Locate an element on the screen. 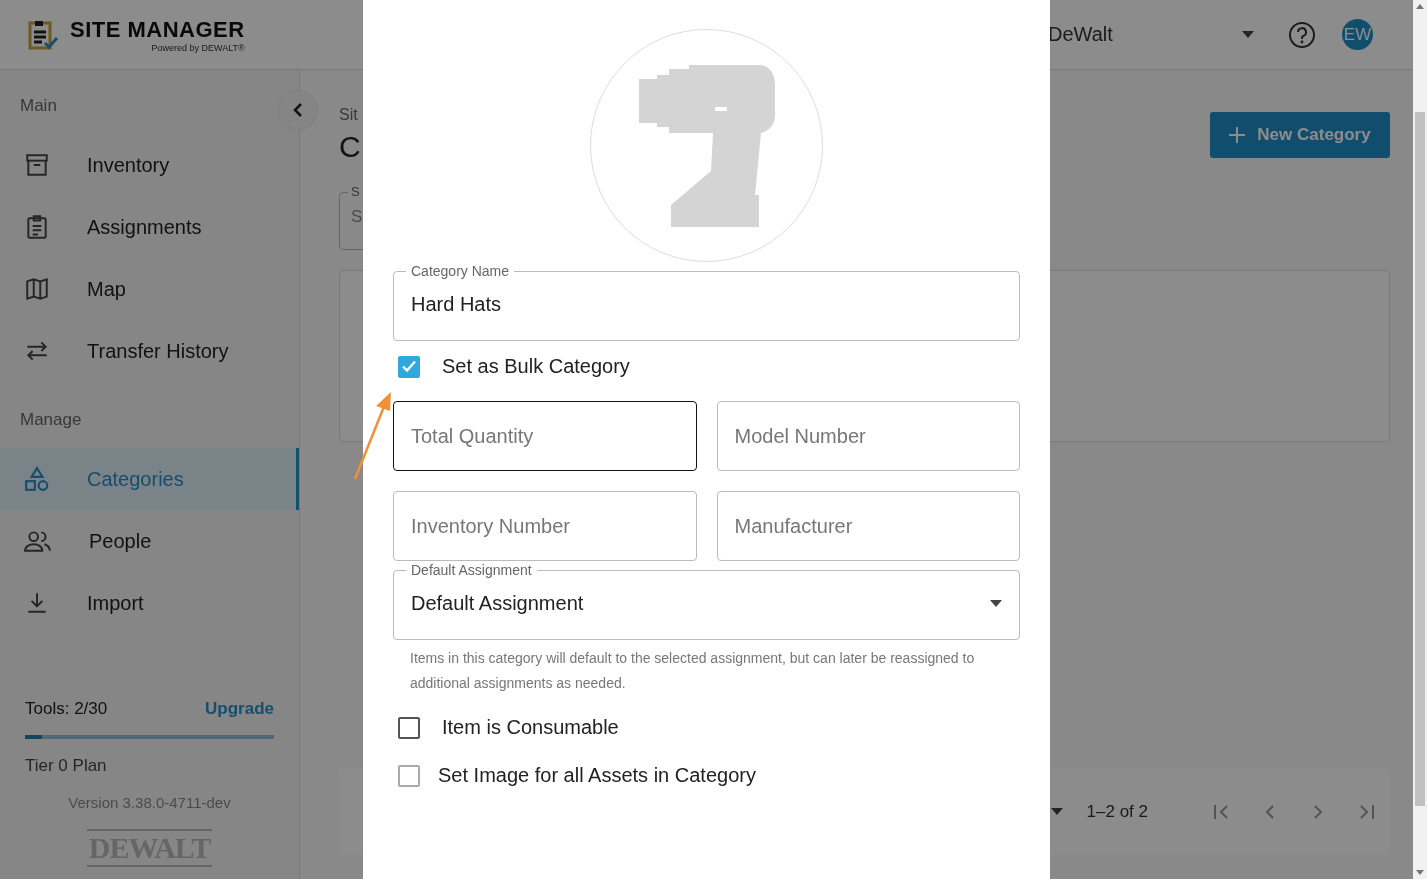  tools-usage: Tools: 2/30 is located at coordinates (66, 709).